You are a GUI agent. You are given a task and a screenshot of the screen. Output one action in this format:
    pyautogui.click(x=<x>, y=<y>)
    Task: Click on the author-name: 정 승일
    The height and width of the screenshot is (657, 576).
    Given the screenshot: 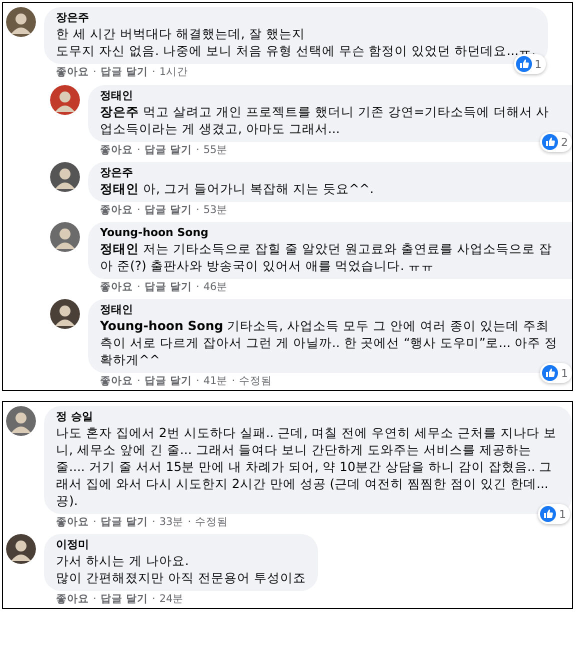 What is the action you would take?
    pyautogui.click(x=308, y=417)
    